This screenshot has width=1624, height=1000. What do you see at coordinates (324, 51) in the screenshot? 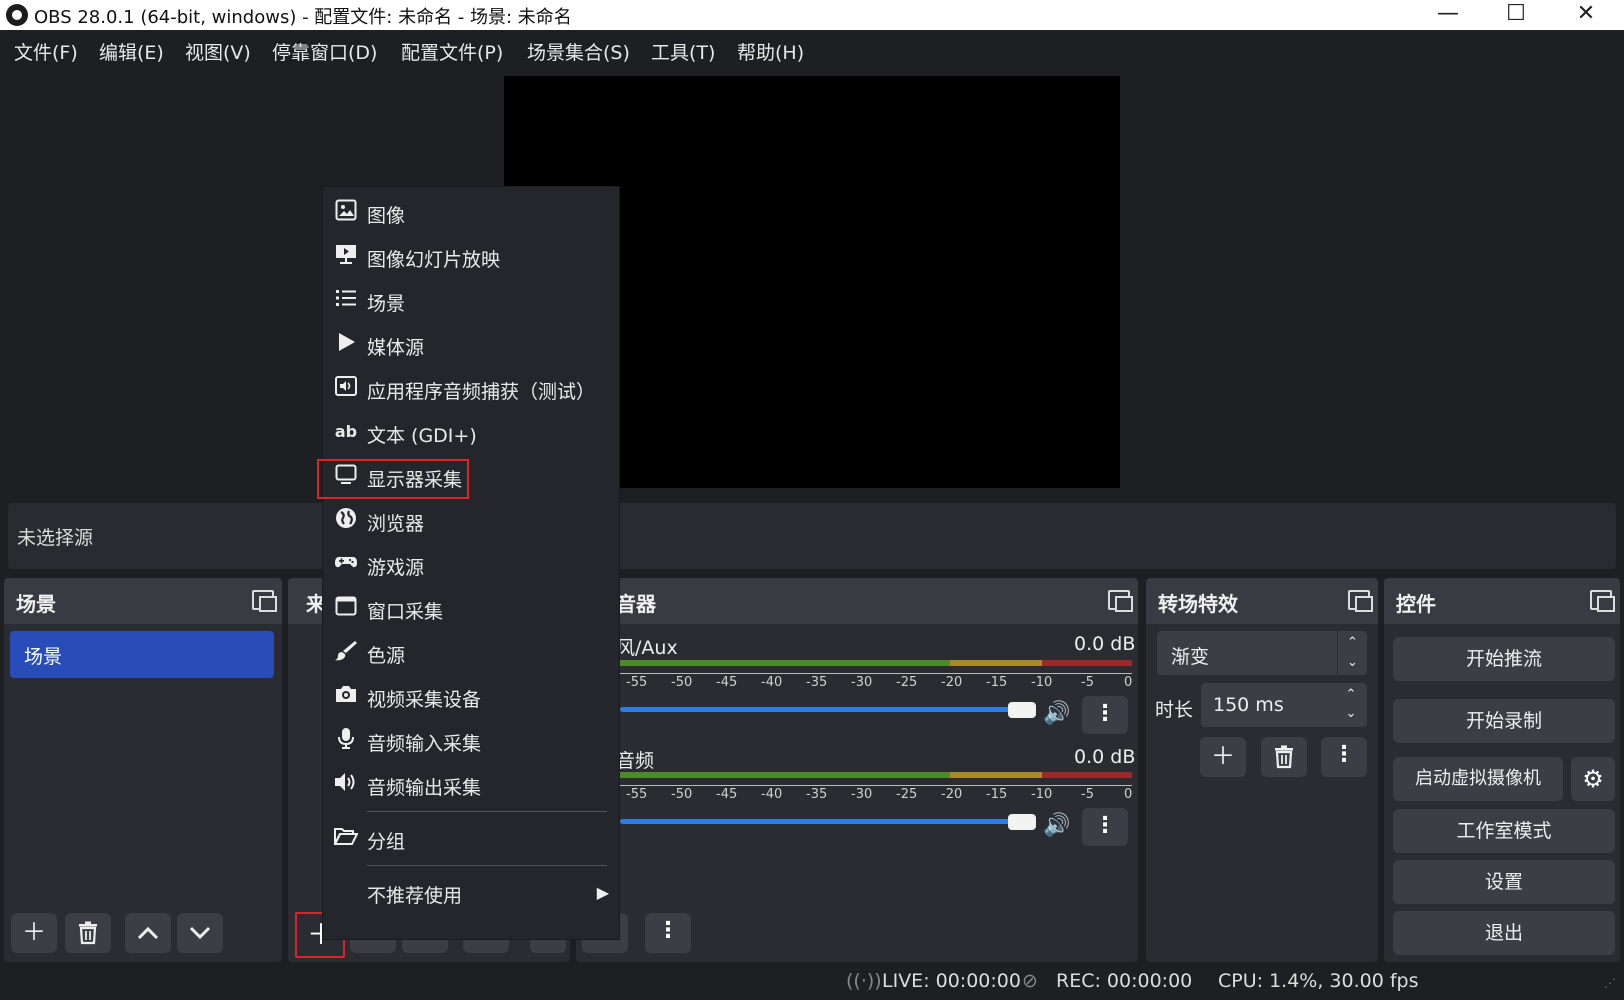
I see `menu-docks: 停靠窗口(D)` at bounding box center [324, 51].